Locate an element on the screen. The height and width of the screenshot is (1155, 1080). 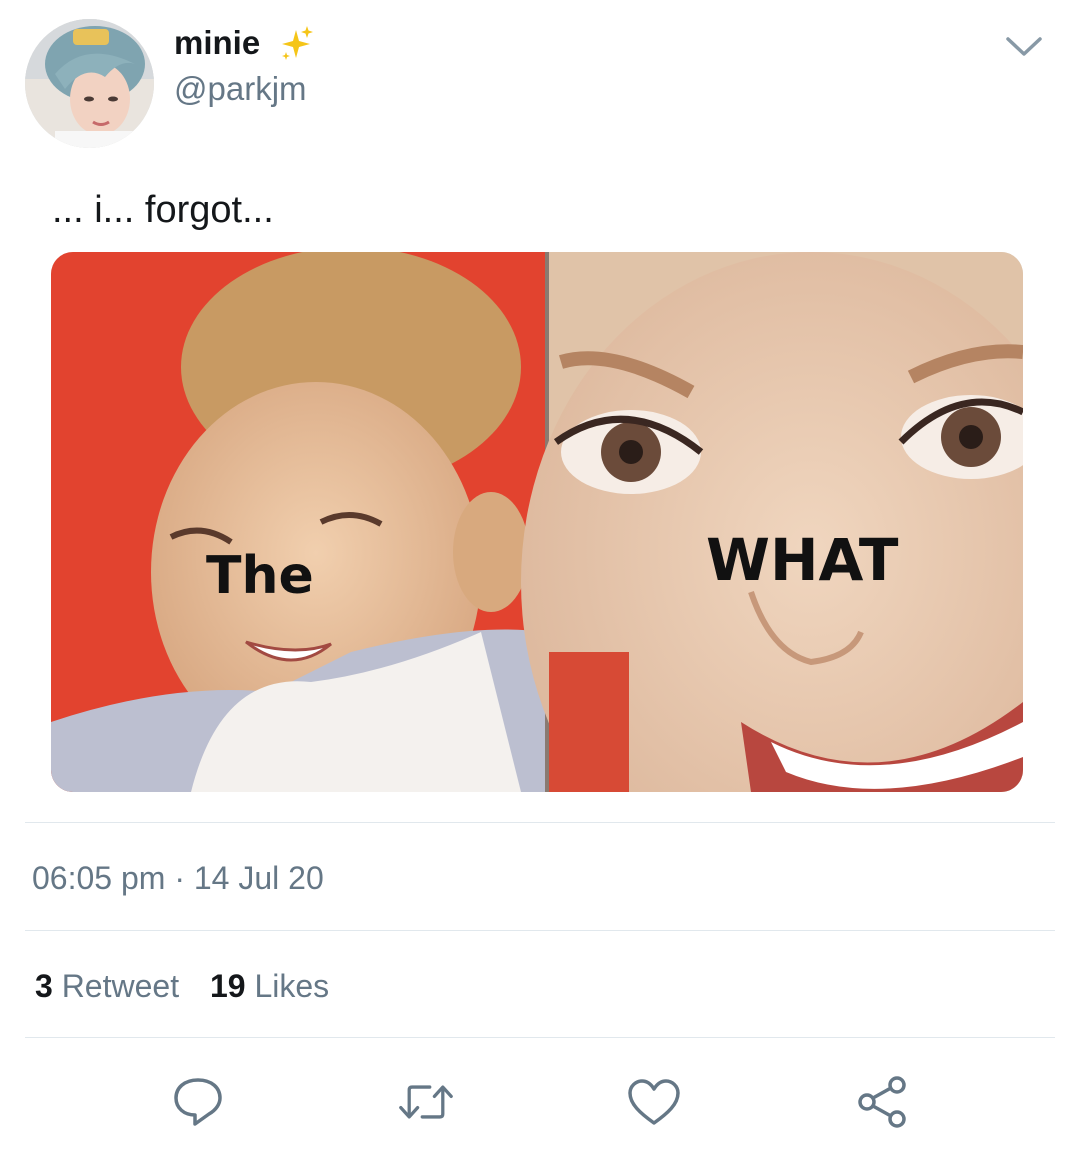
retweets-stat: 3 Retweet is located at coordinates (107, 986).